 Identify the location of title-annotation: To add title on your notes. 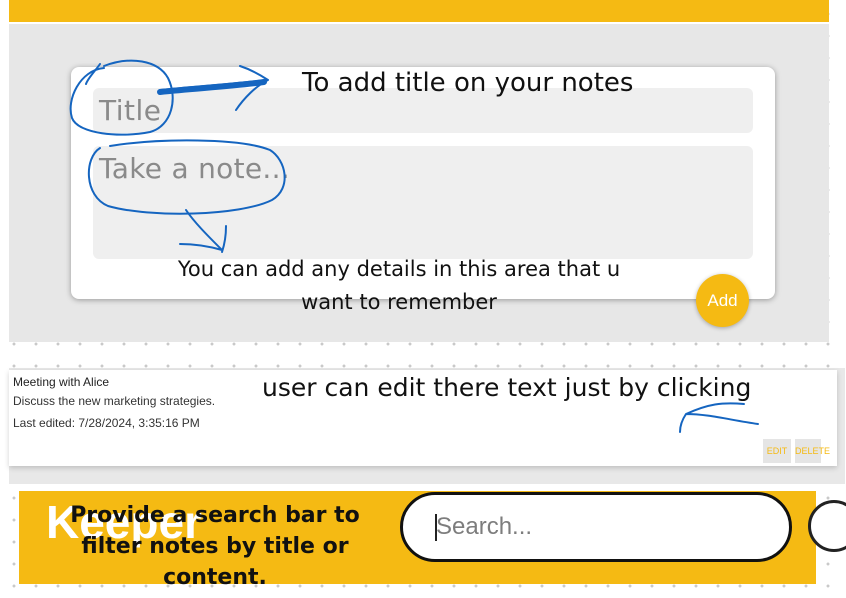
(468, 83).